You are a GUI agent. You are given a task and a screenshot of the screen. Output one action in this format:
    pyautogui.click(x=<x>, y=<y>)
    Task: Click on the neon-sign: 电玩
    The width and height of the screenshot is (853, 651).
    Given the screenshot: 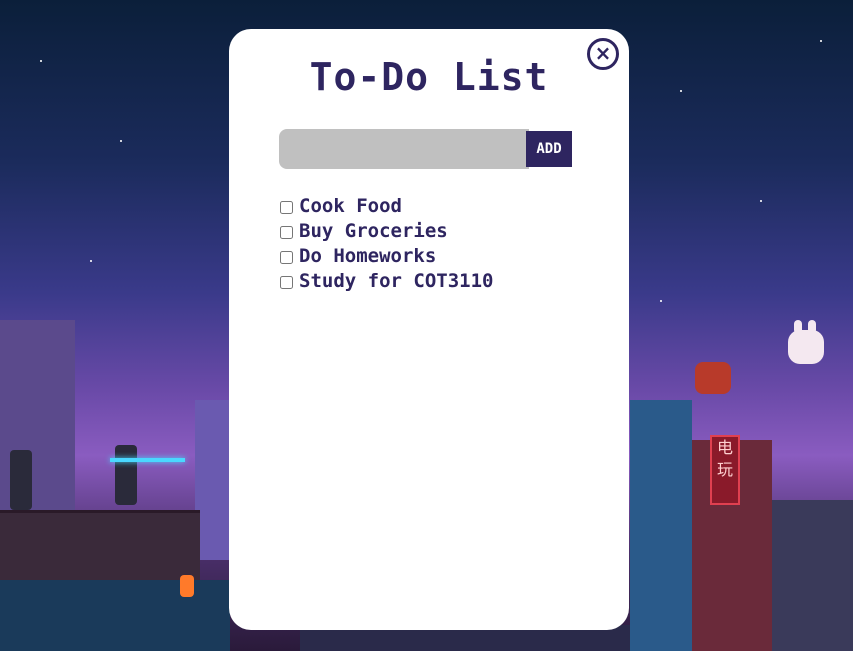 What is the action you would take?
    pyautogui.click(x=725, y=470)
    